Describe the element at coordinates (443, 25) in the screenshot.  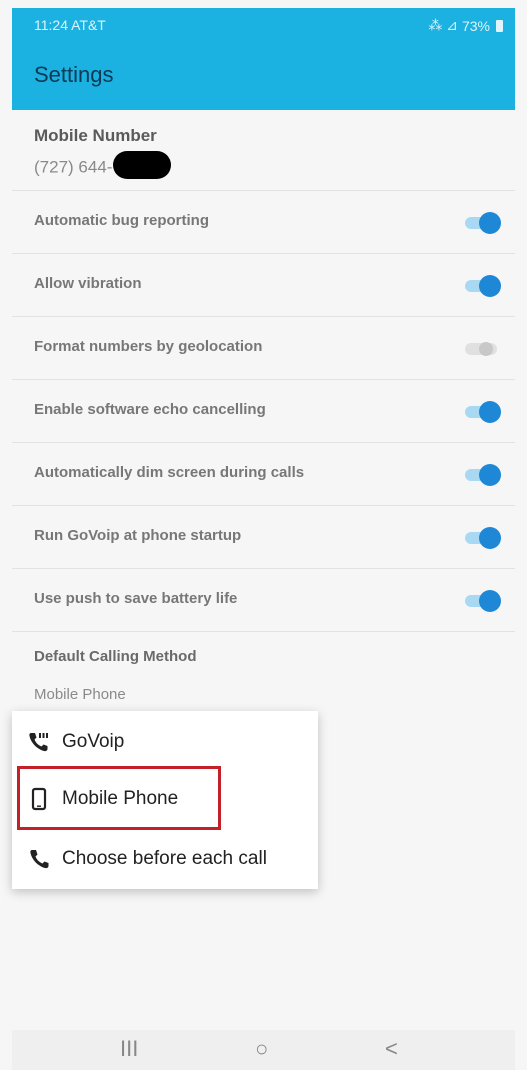
I see `signal-icon: ⁂ ⊿` at that location.